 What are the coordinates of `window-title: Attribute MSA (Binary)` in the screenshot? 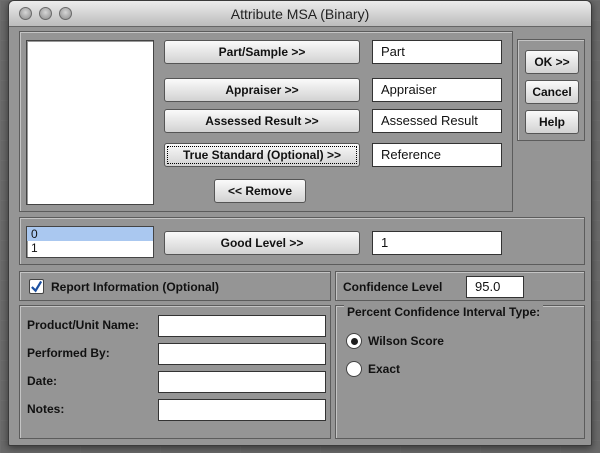 It's located at (300, 14).